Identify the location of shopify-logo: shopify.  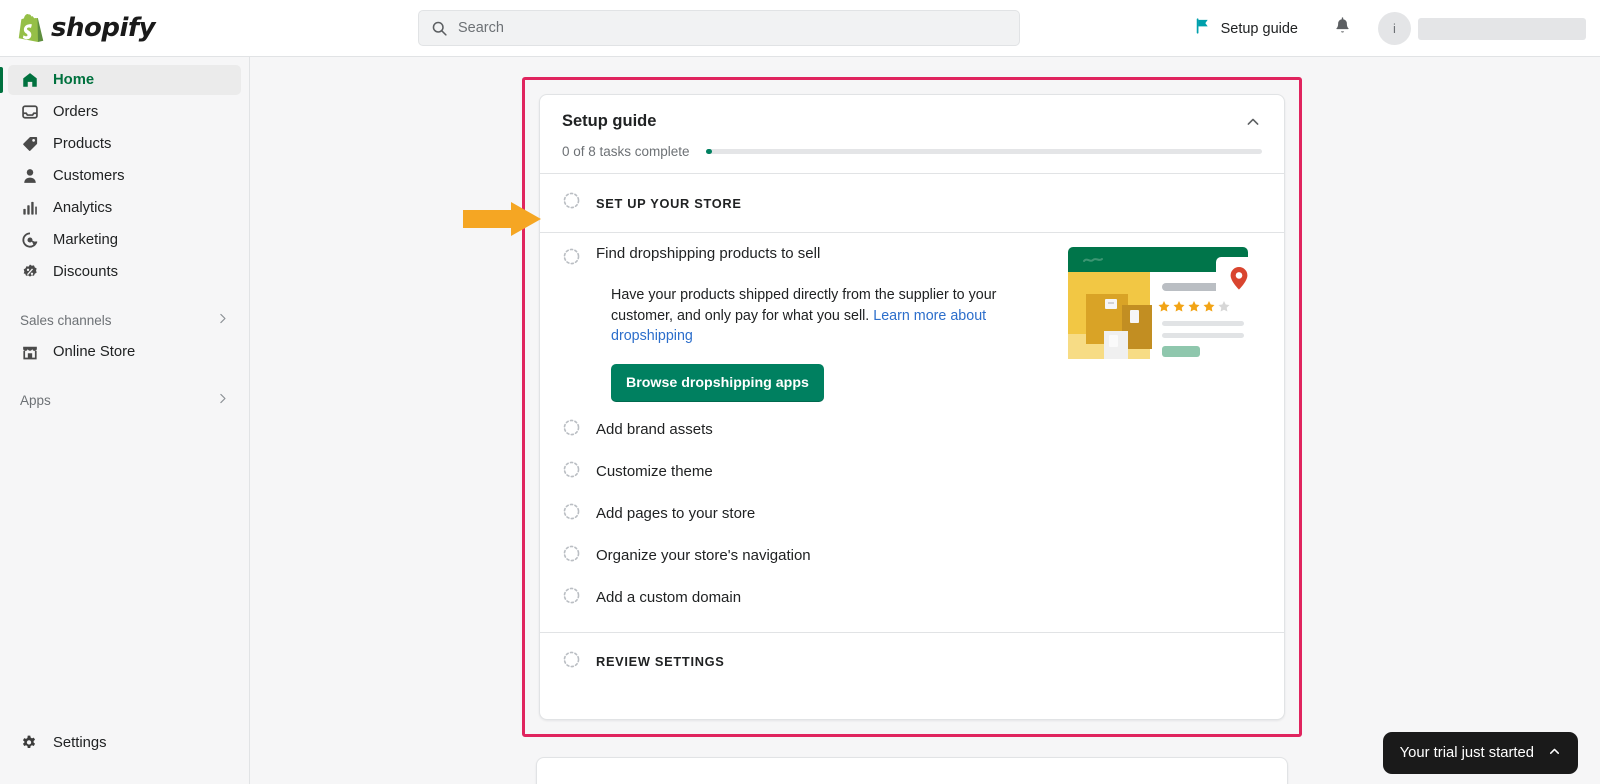
(125, 28).